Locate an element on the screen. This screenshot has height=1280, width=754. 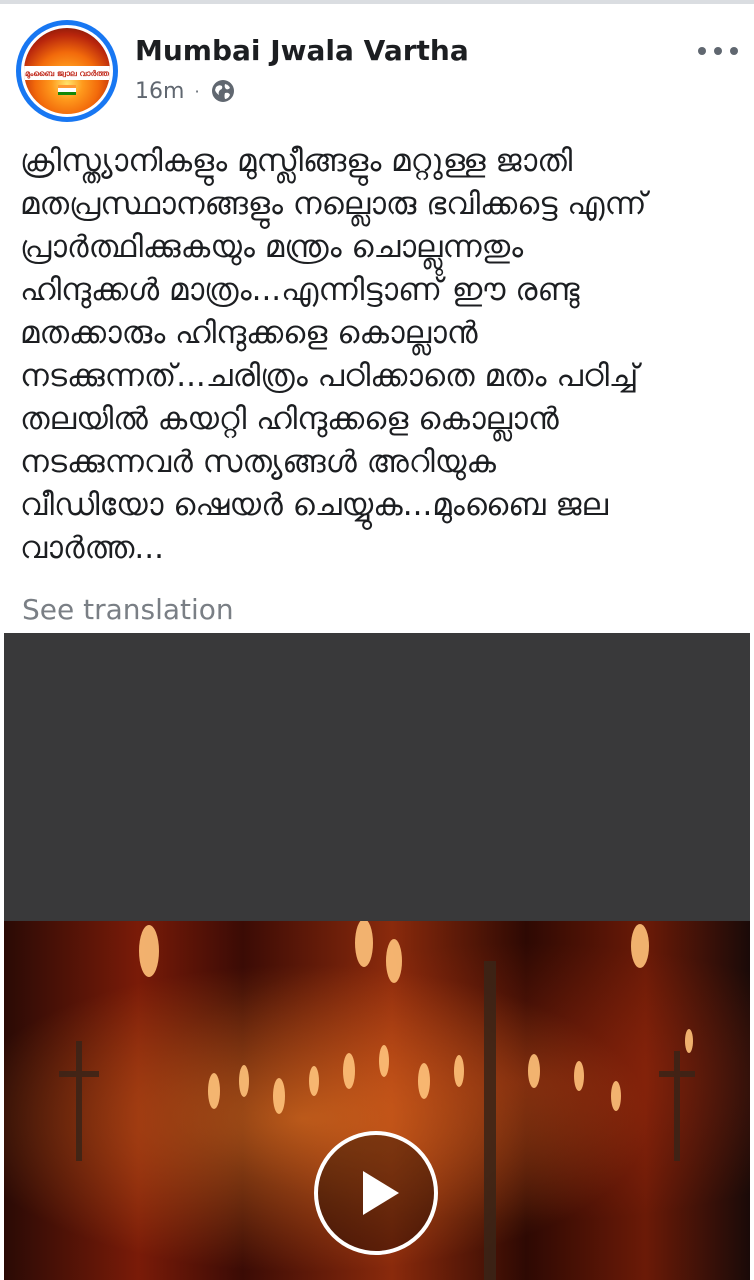
post-timestamp: 16m is located at coordinates (159, 91).